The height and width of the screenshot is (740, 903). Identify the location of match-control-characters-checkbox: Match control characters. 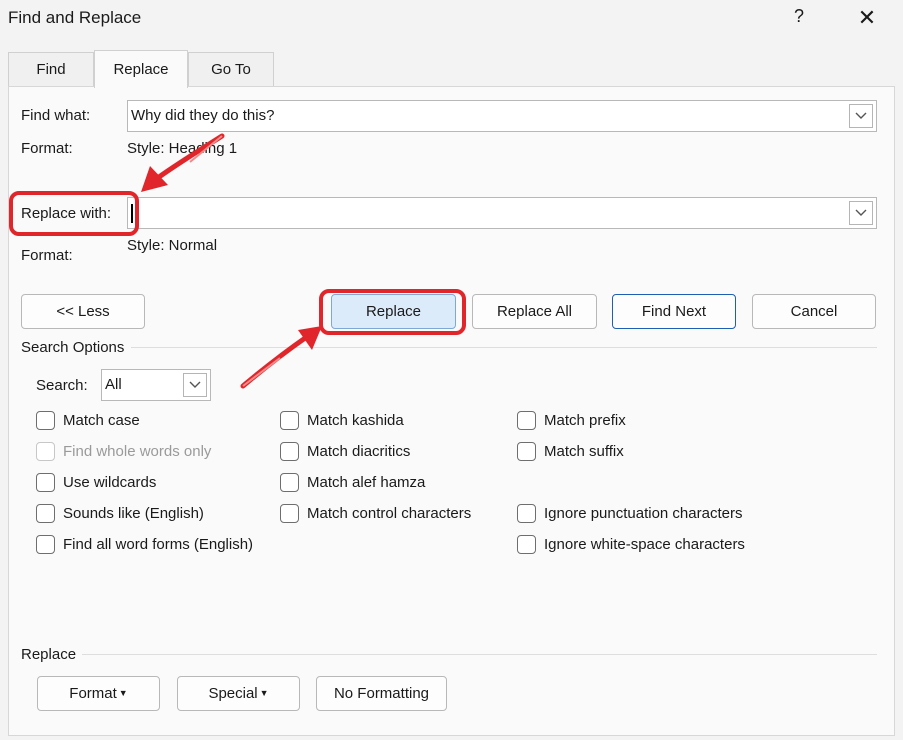
(375, 513).